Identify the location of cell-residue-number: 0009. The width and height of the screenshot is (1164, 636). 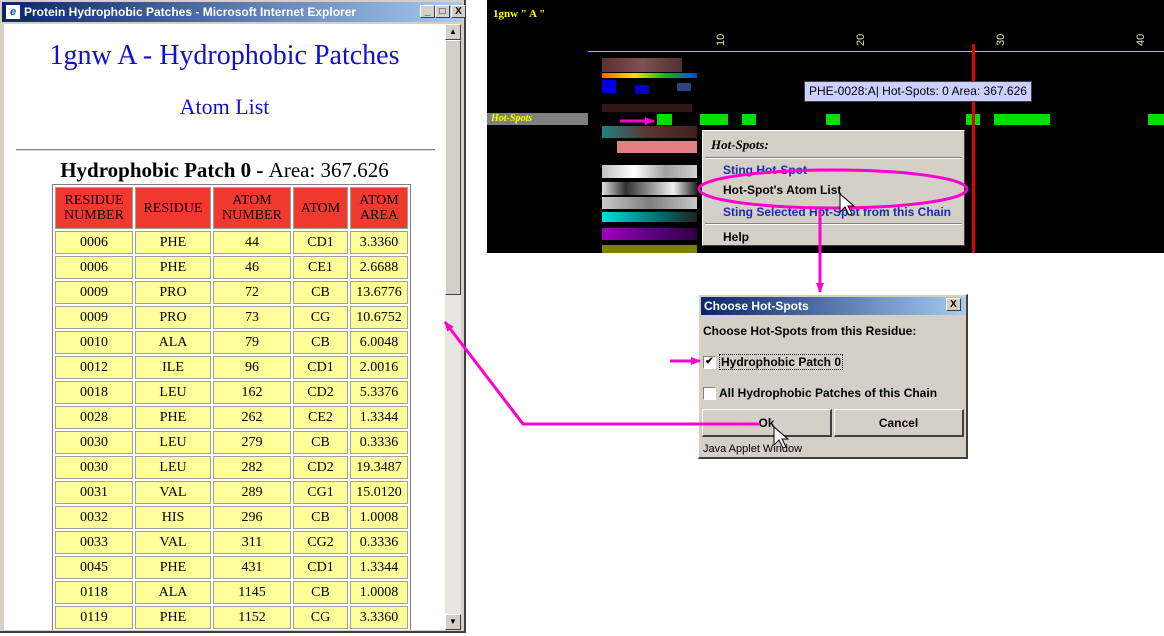
(94, 317).